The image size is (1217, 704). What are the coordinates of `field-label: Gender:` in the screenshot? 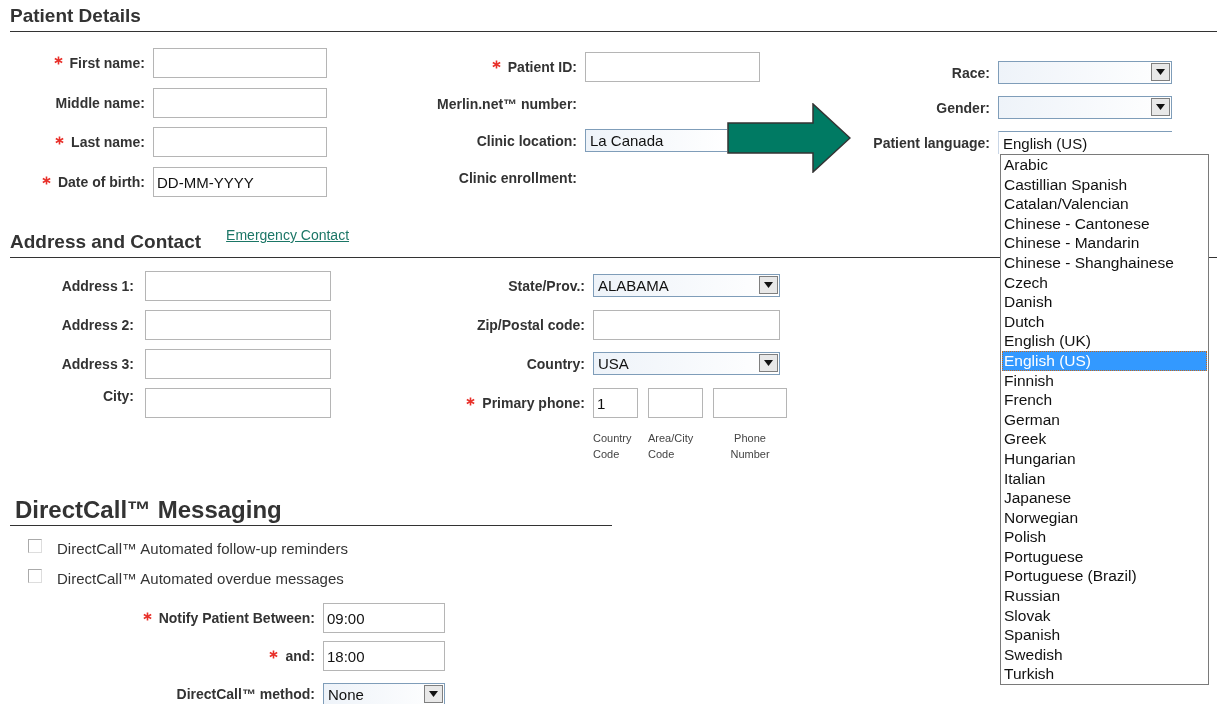 It's located at (963, 107).